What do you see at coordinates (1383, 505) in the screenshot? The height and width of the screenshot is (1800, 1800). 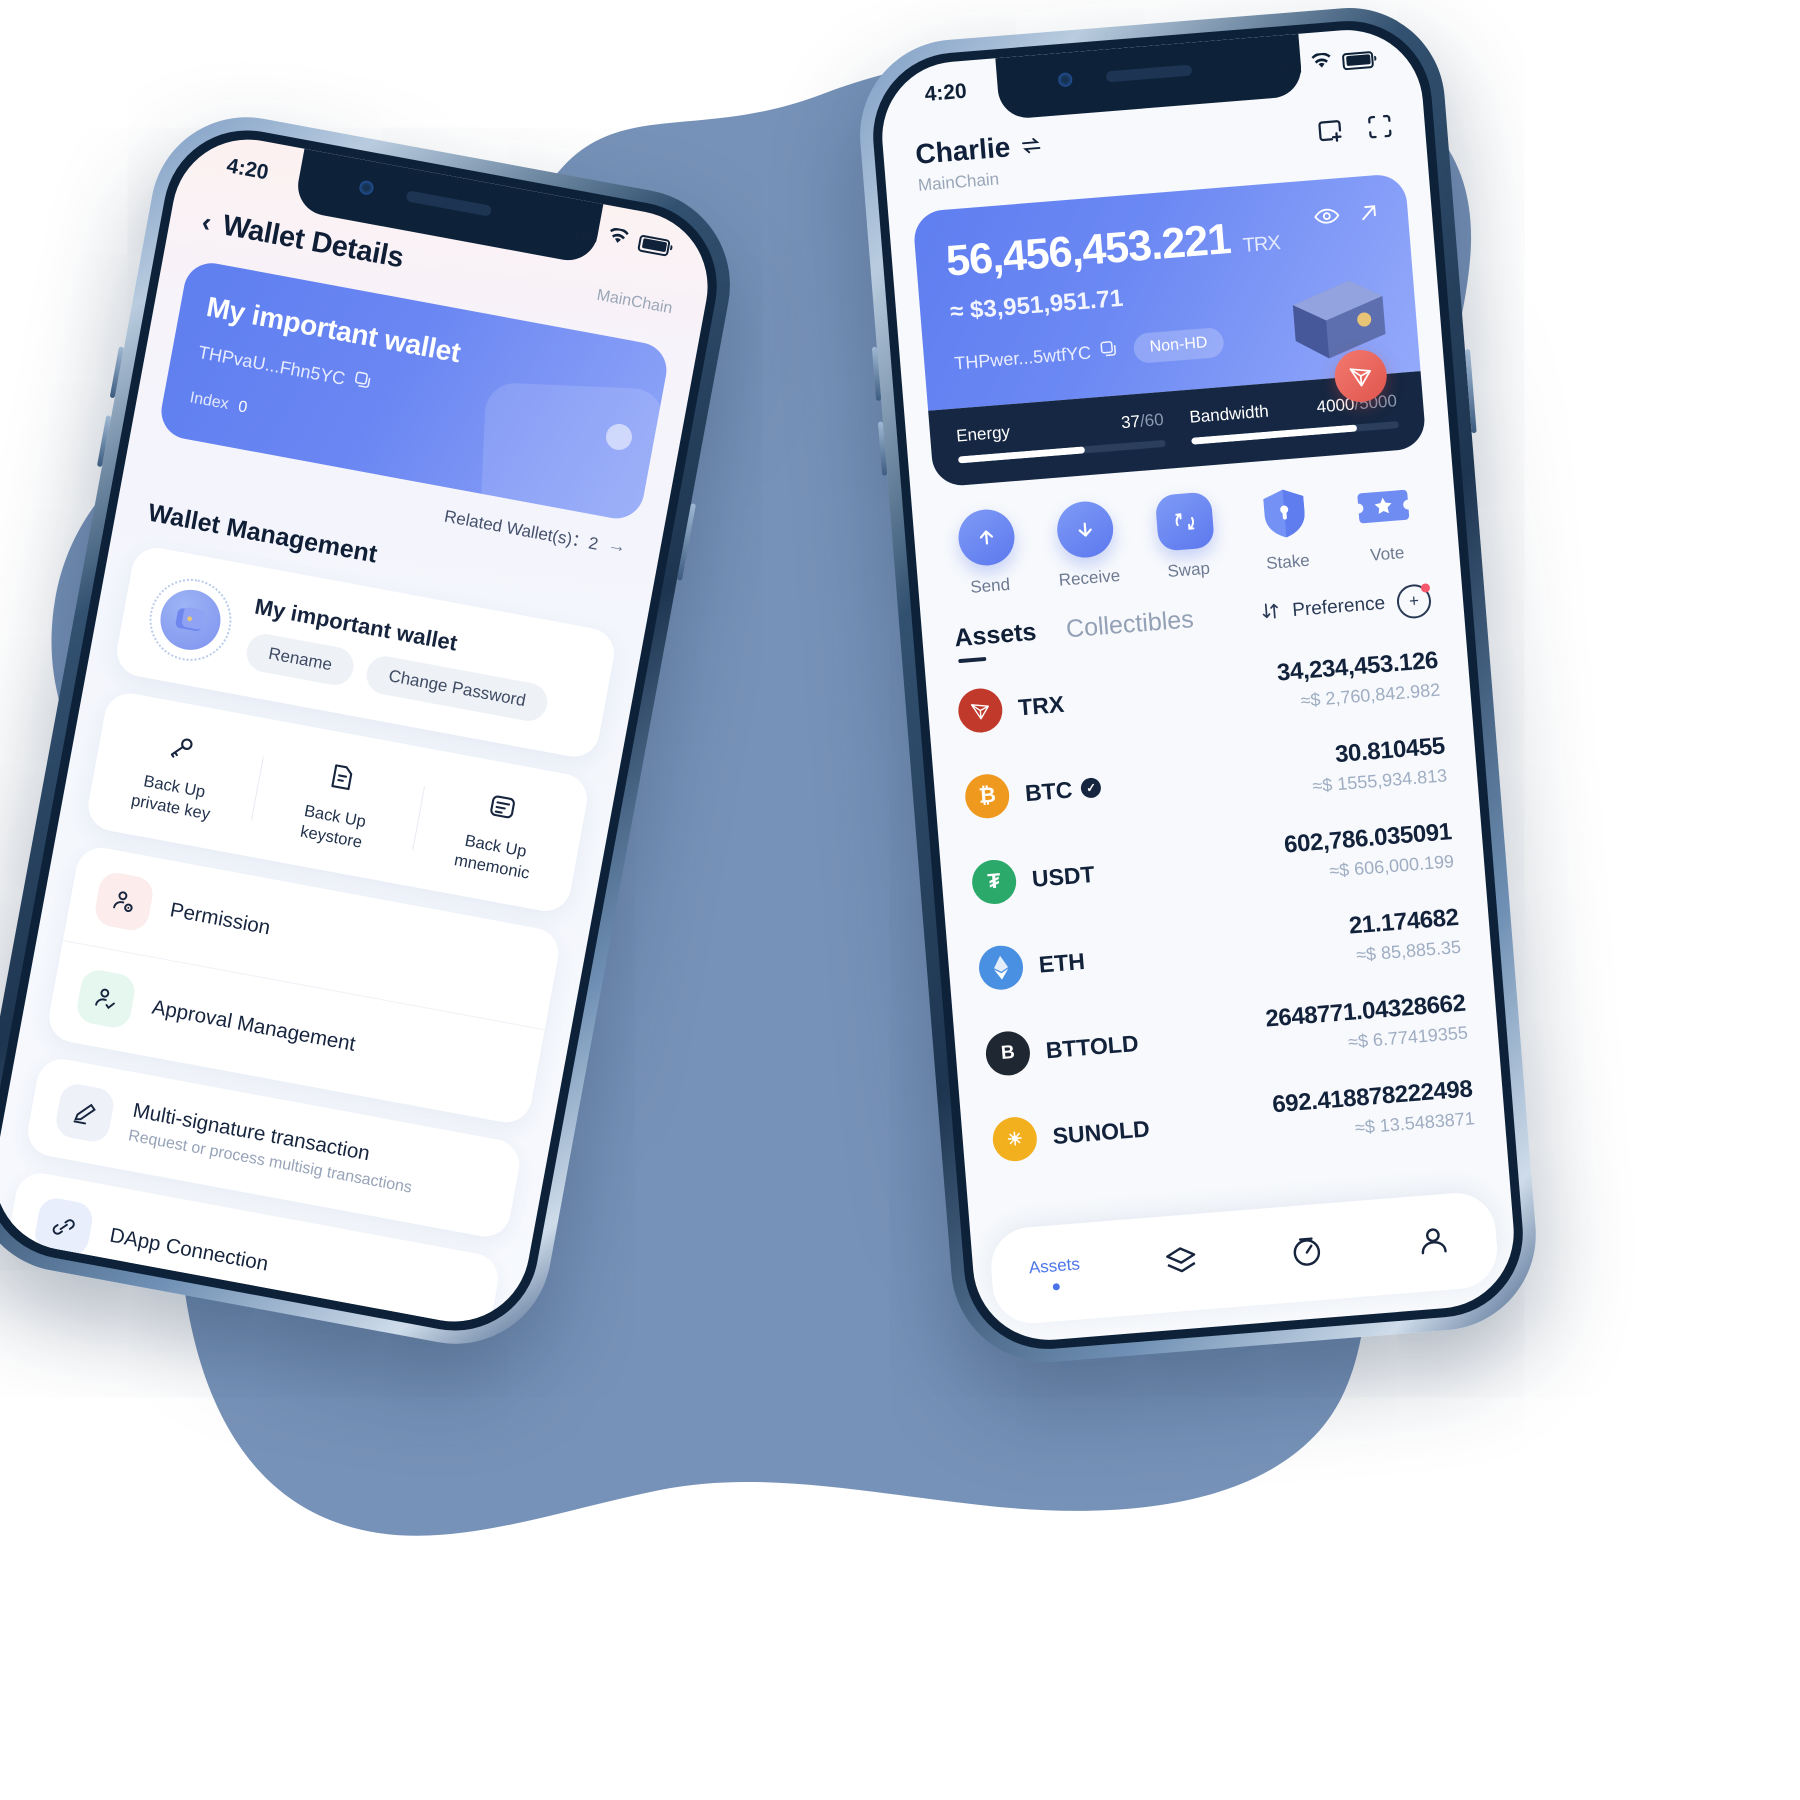 I see `ticket-star-icon` at bounding box center [1383, 505].